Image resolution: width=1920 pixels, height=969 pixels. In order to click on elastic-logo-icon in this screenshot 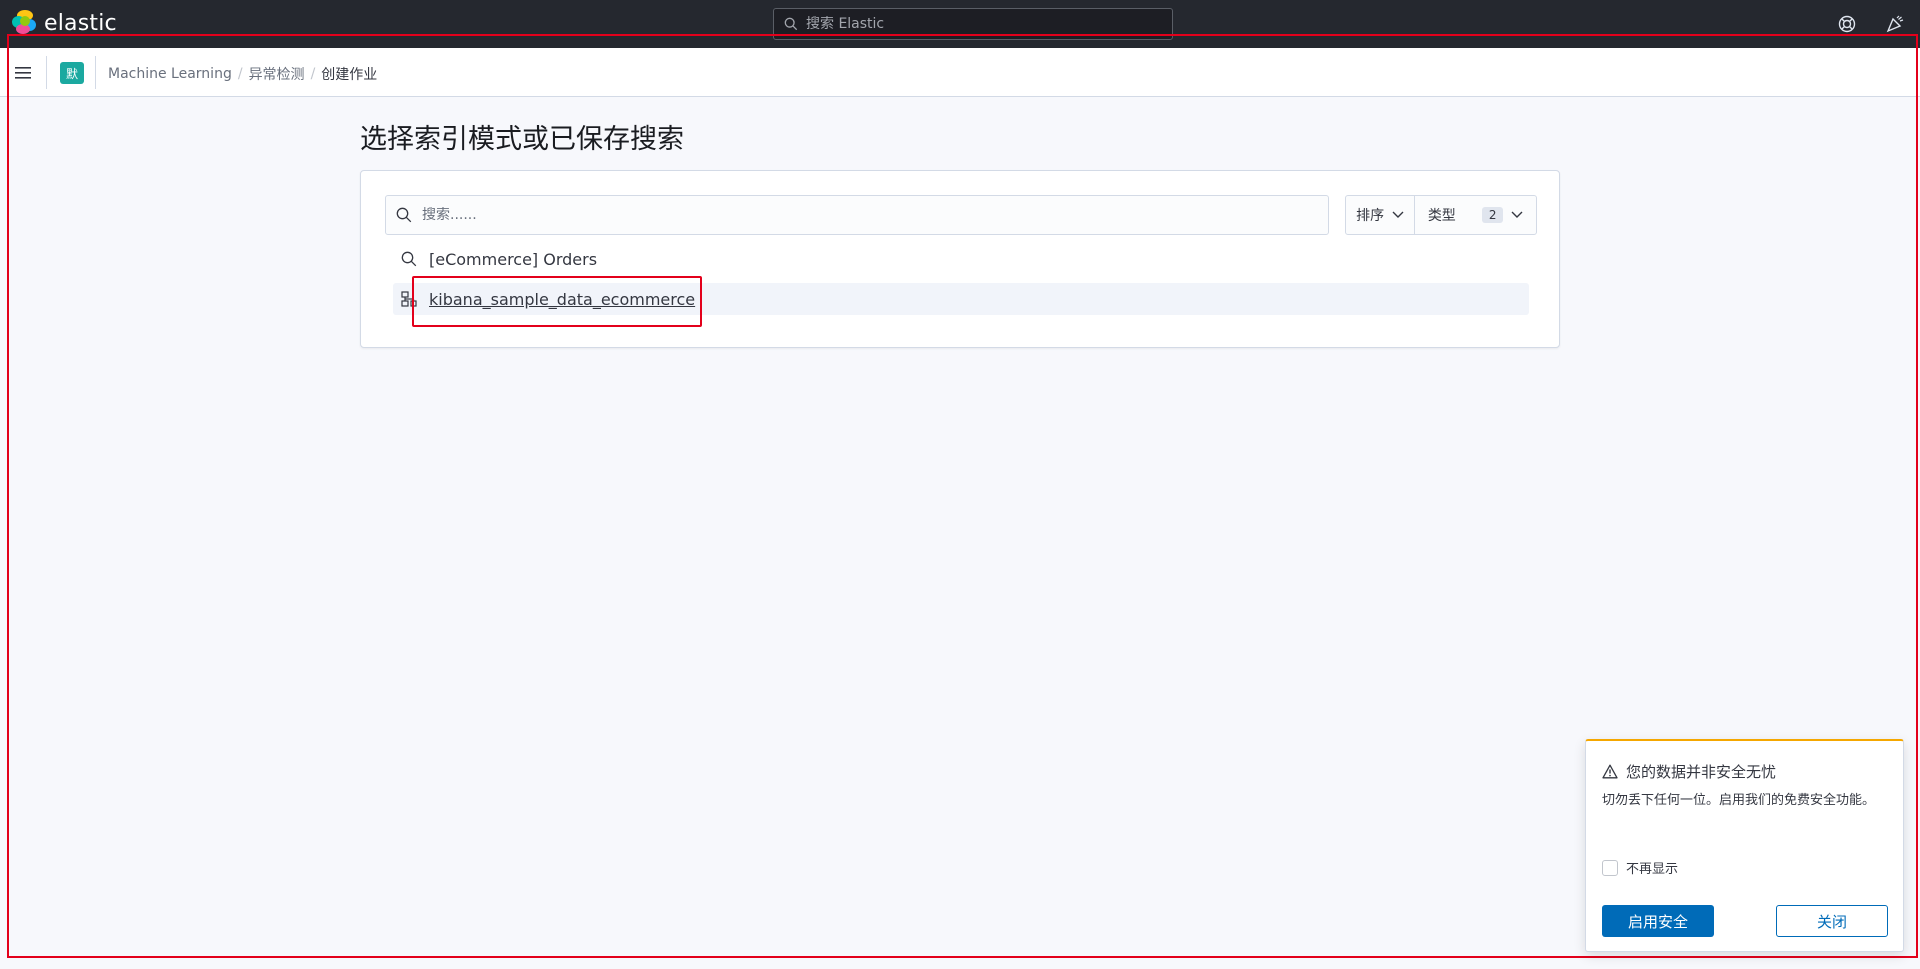, I will do `click(25, 23)`.